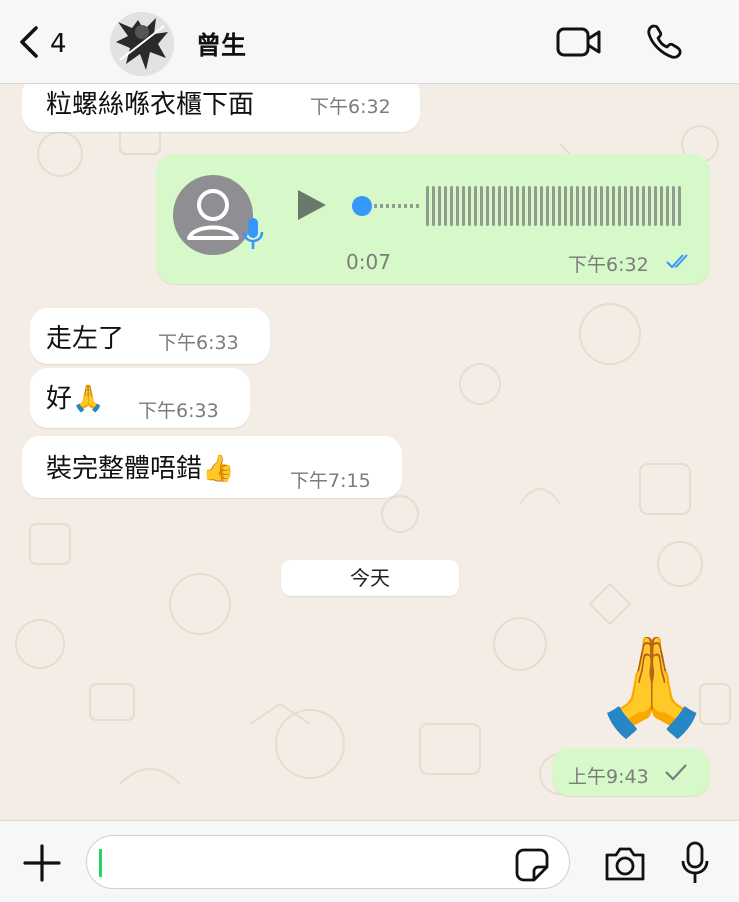 The height and width of the screenshot is (902, 739). Describe the element at coordinates (362, 206) in the screenshot. I see `voice-progress-dot` at that location.